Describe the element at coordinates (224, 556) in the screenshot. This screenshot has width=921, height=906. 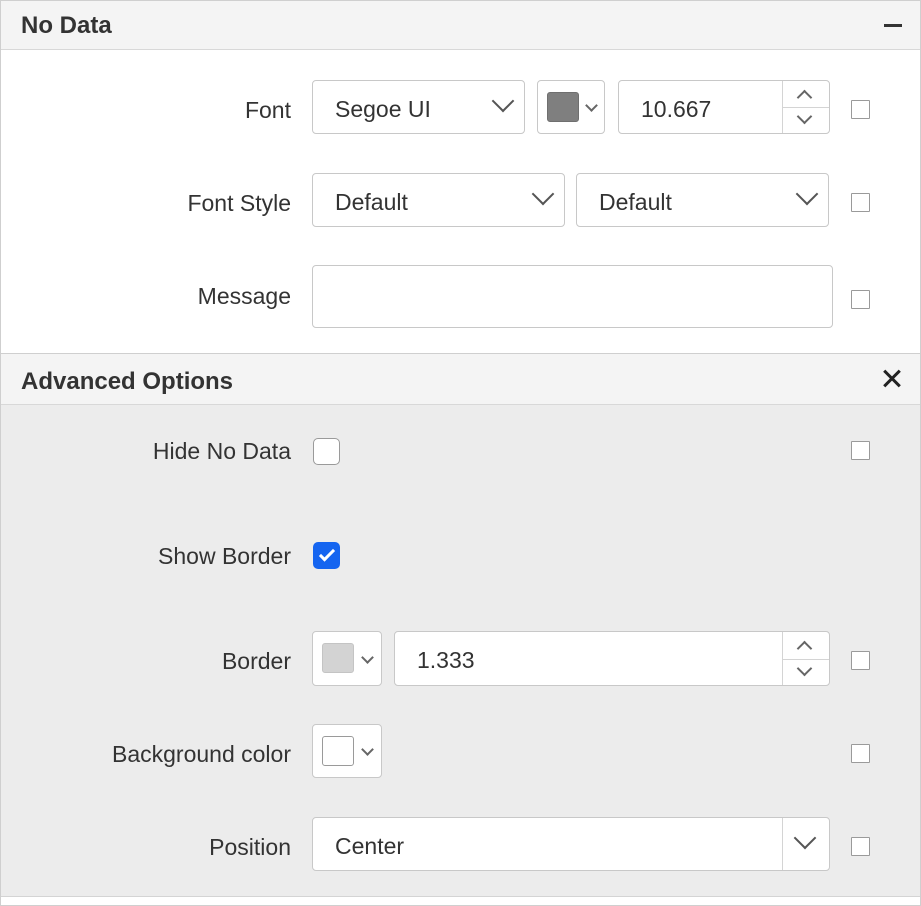
I see `show-border-label: Show Border` at that location.